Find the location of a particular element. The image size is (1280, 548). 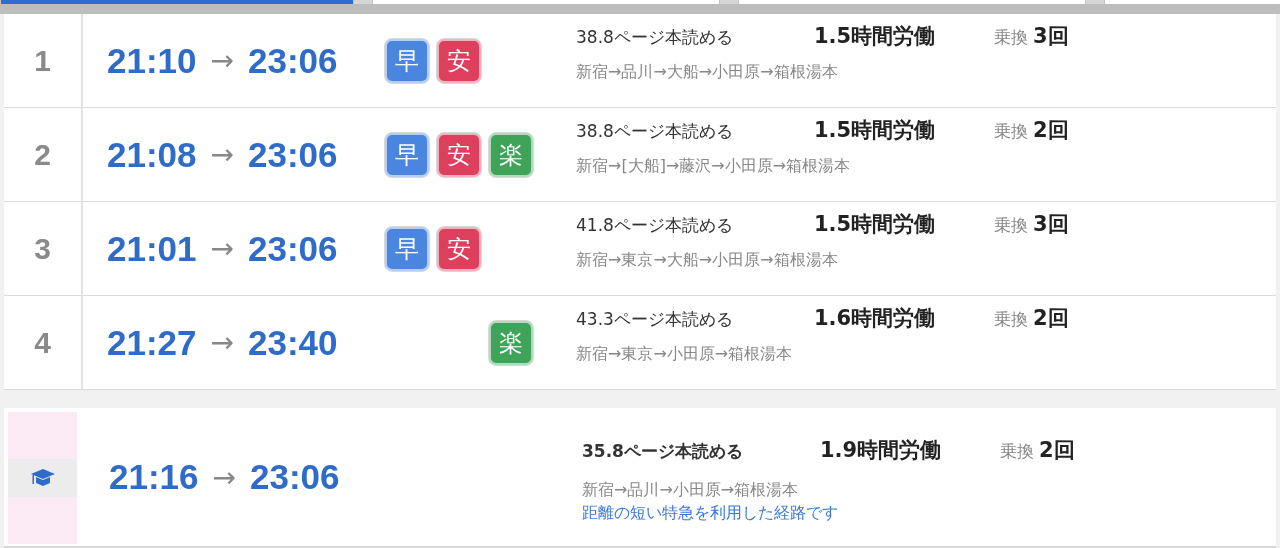

route-path: 新宿→品川→大船→小田原→箱根湯本 is located at coordinates (707, 72).